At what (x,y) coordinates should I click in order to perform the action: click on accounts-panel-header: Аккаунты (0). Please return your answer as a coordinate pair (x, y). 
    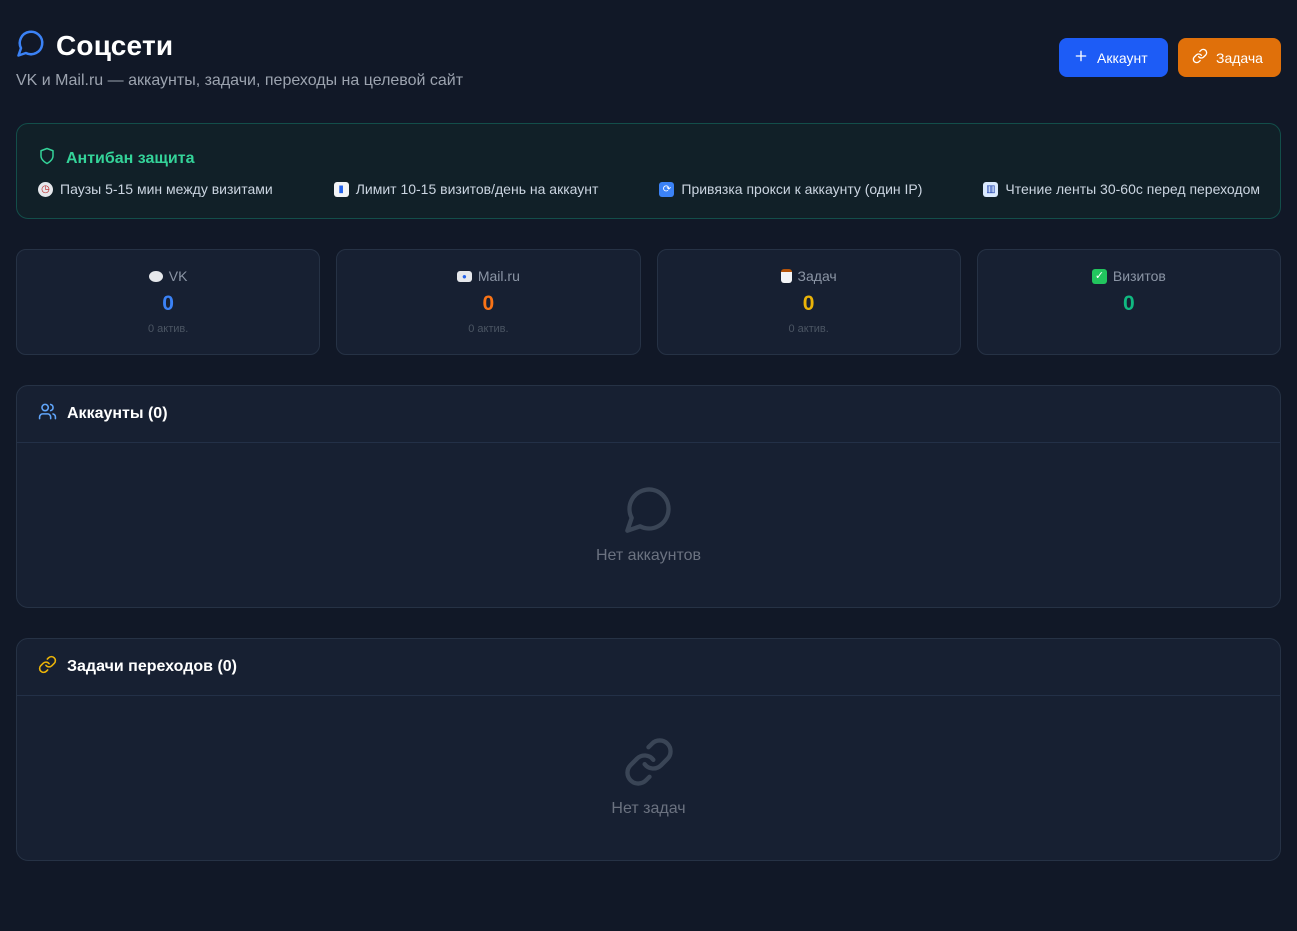
    Looking at the image, I should click on (648, 414).